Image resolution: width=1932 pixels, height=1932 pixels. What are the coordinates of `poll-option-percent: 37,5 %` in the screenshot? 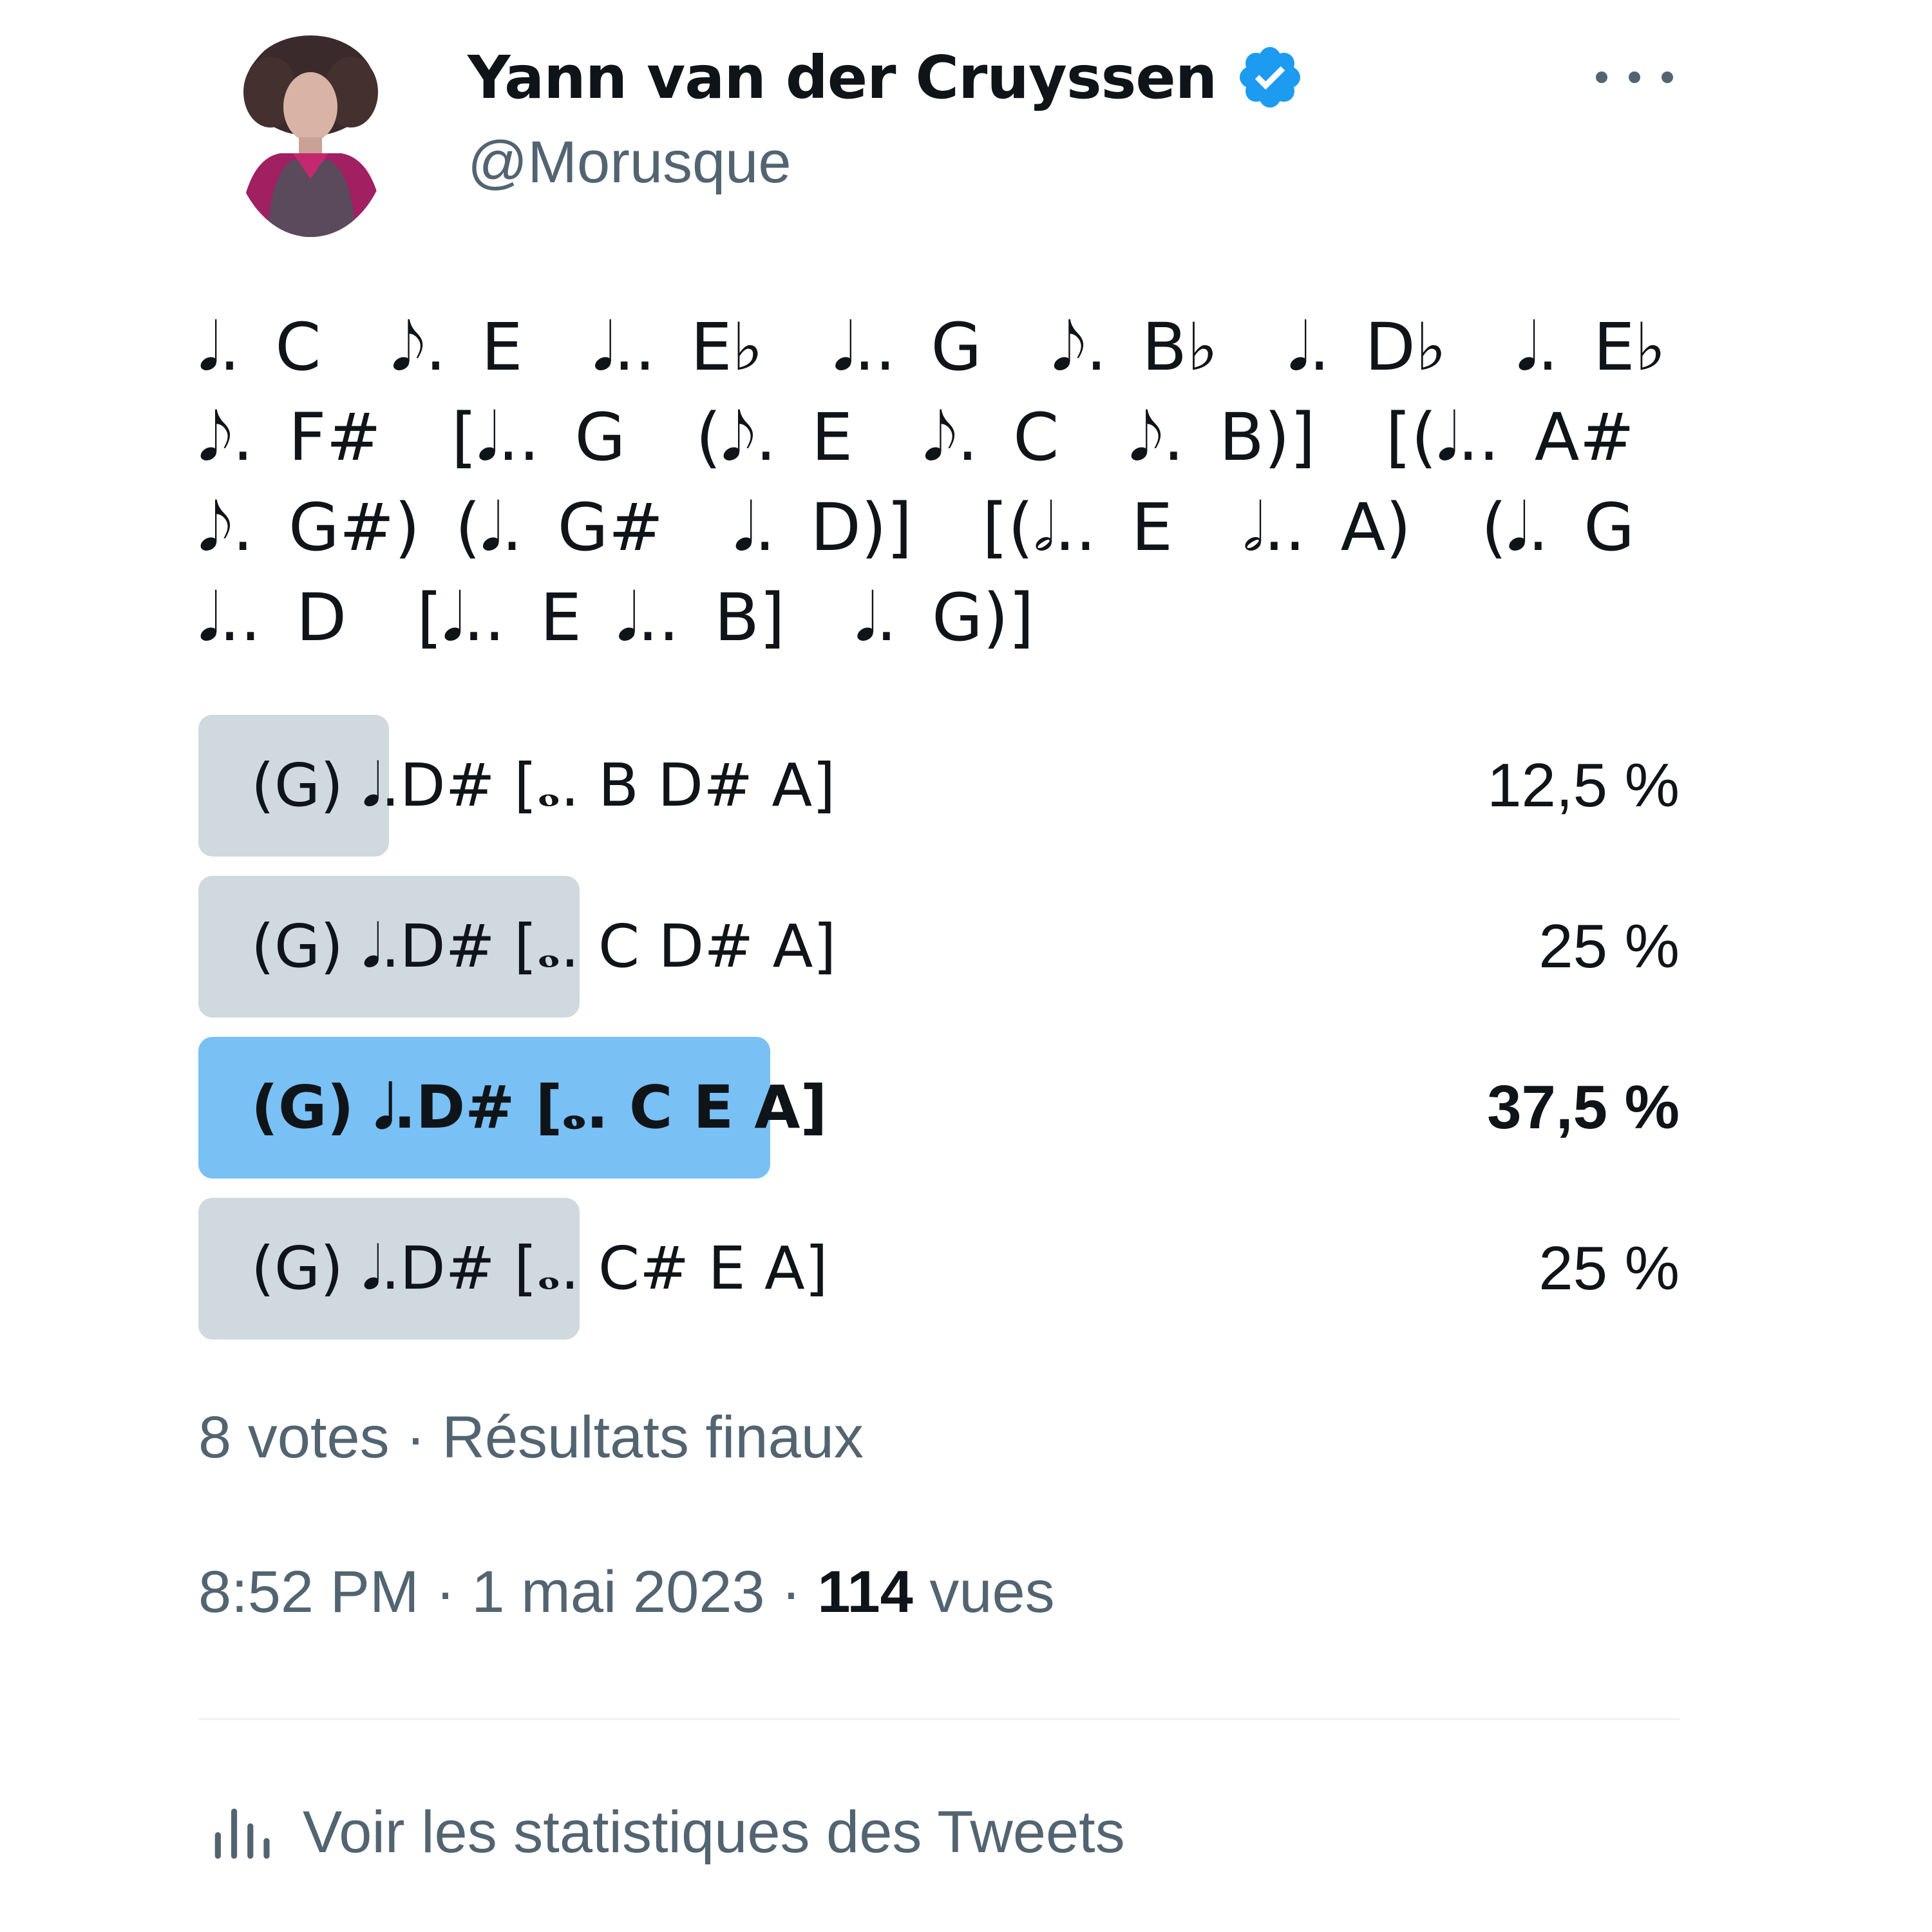 It's located at (1583, 1107).